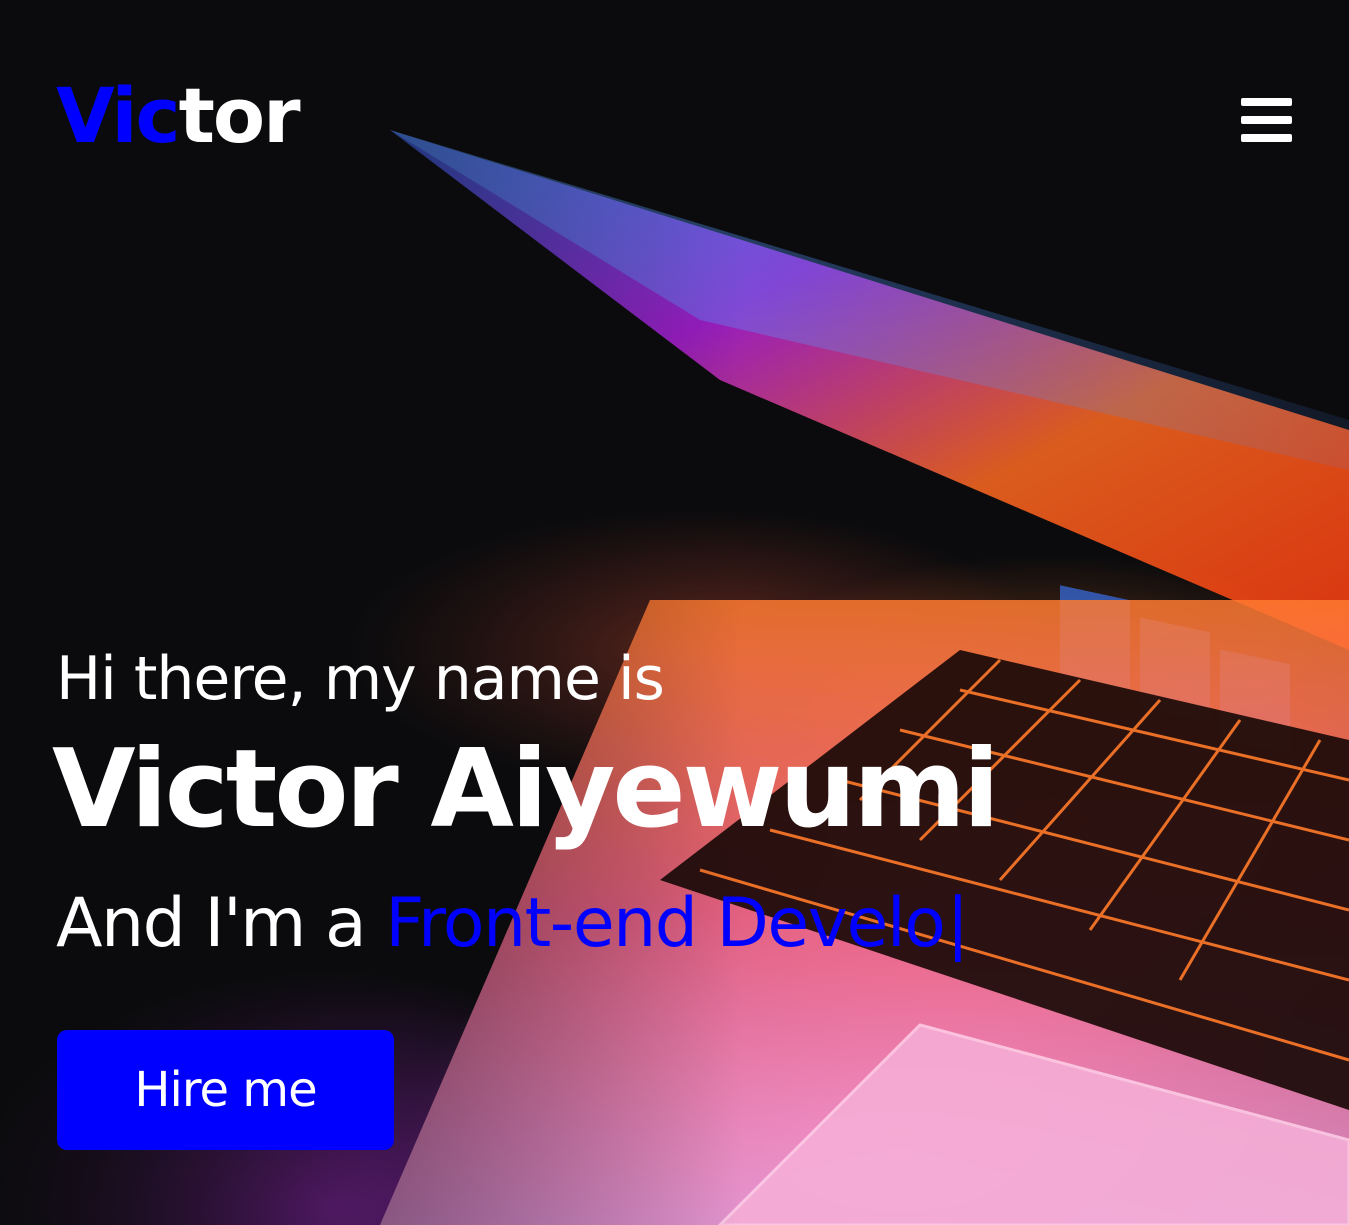 This screenshot has height=1225, width=1349. I want to click on logo-rest-text: tor, so click(239, 115).